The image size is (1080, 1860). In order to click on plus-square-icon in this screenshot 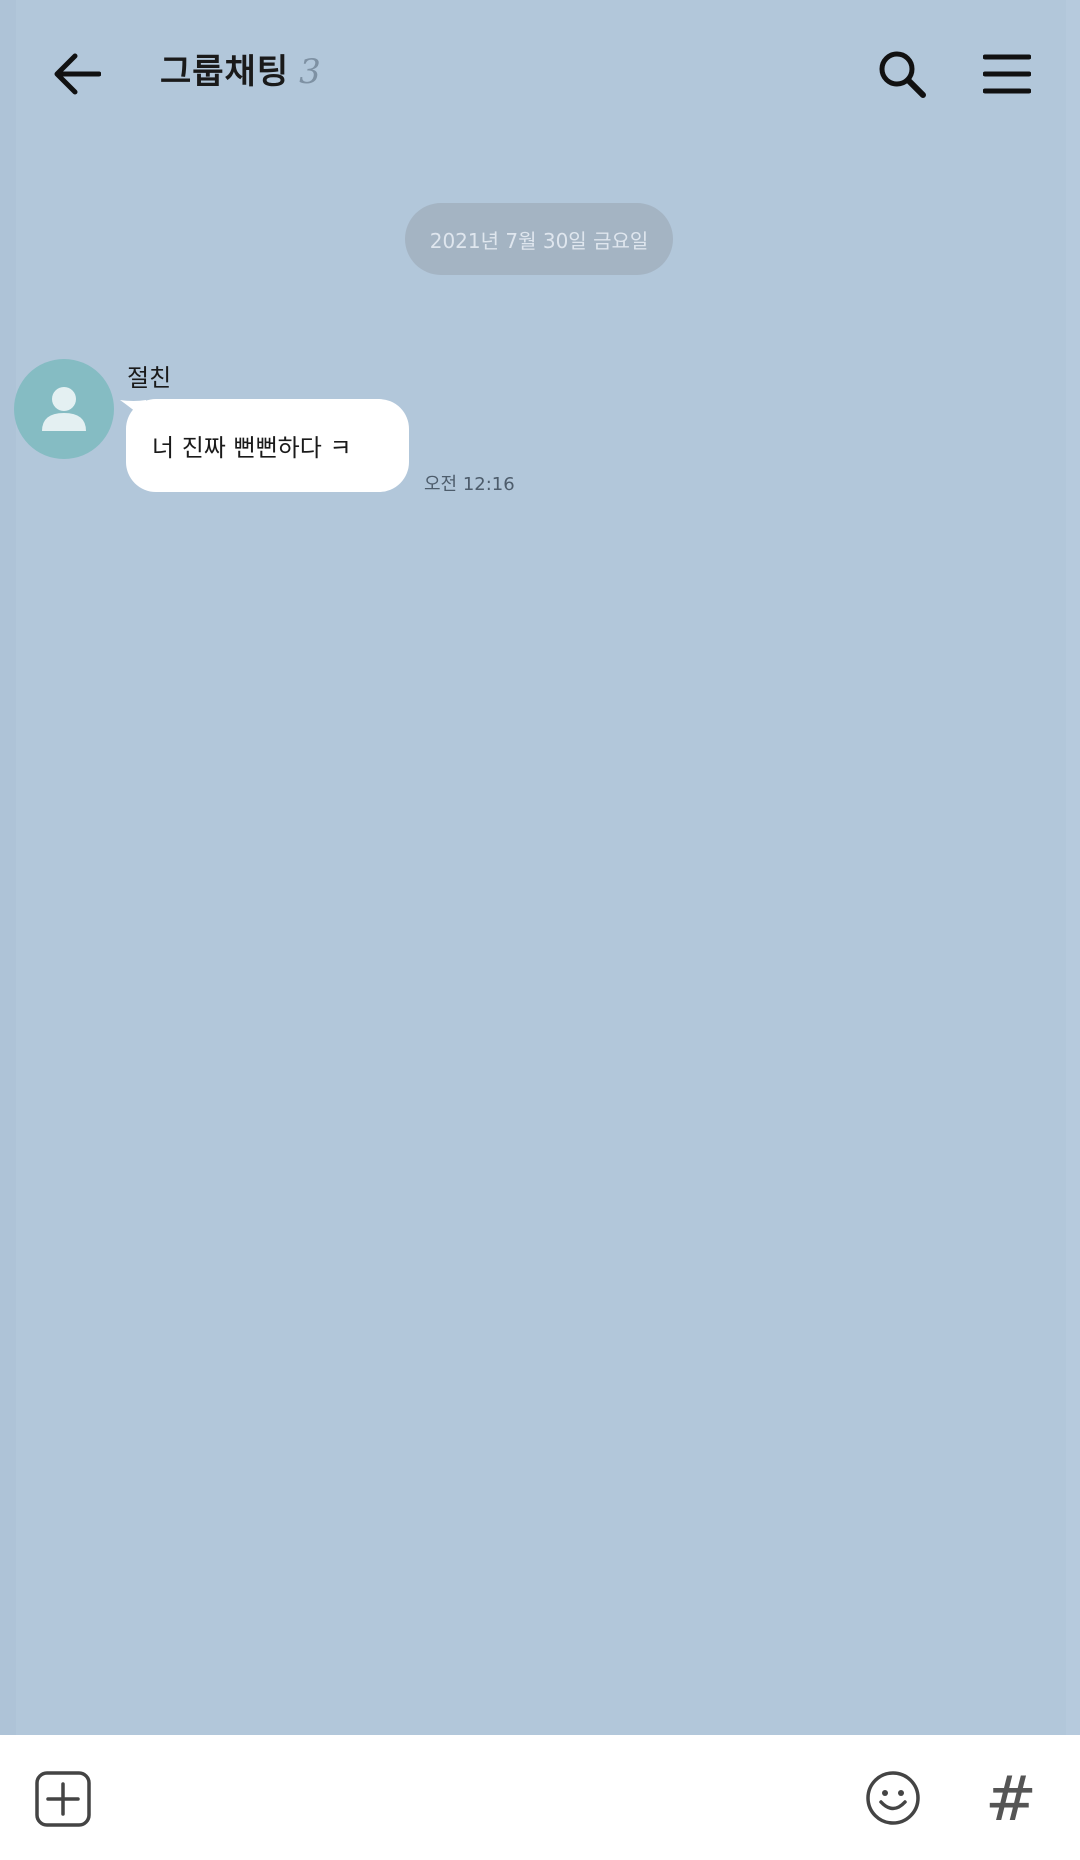, I will do `click(63, 1799)`.